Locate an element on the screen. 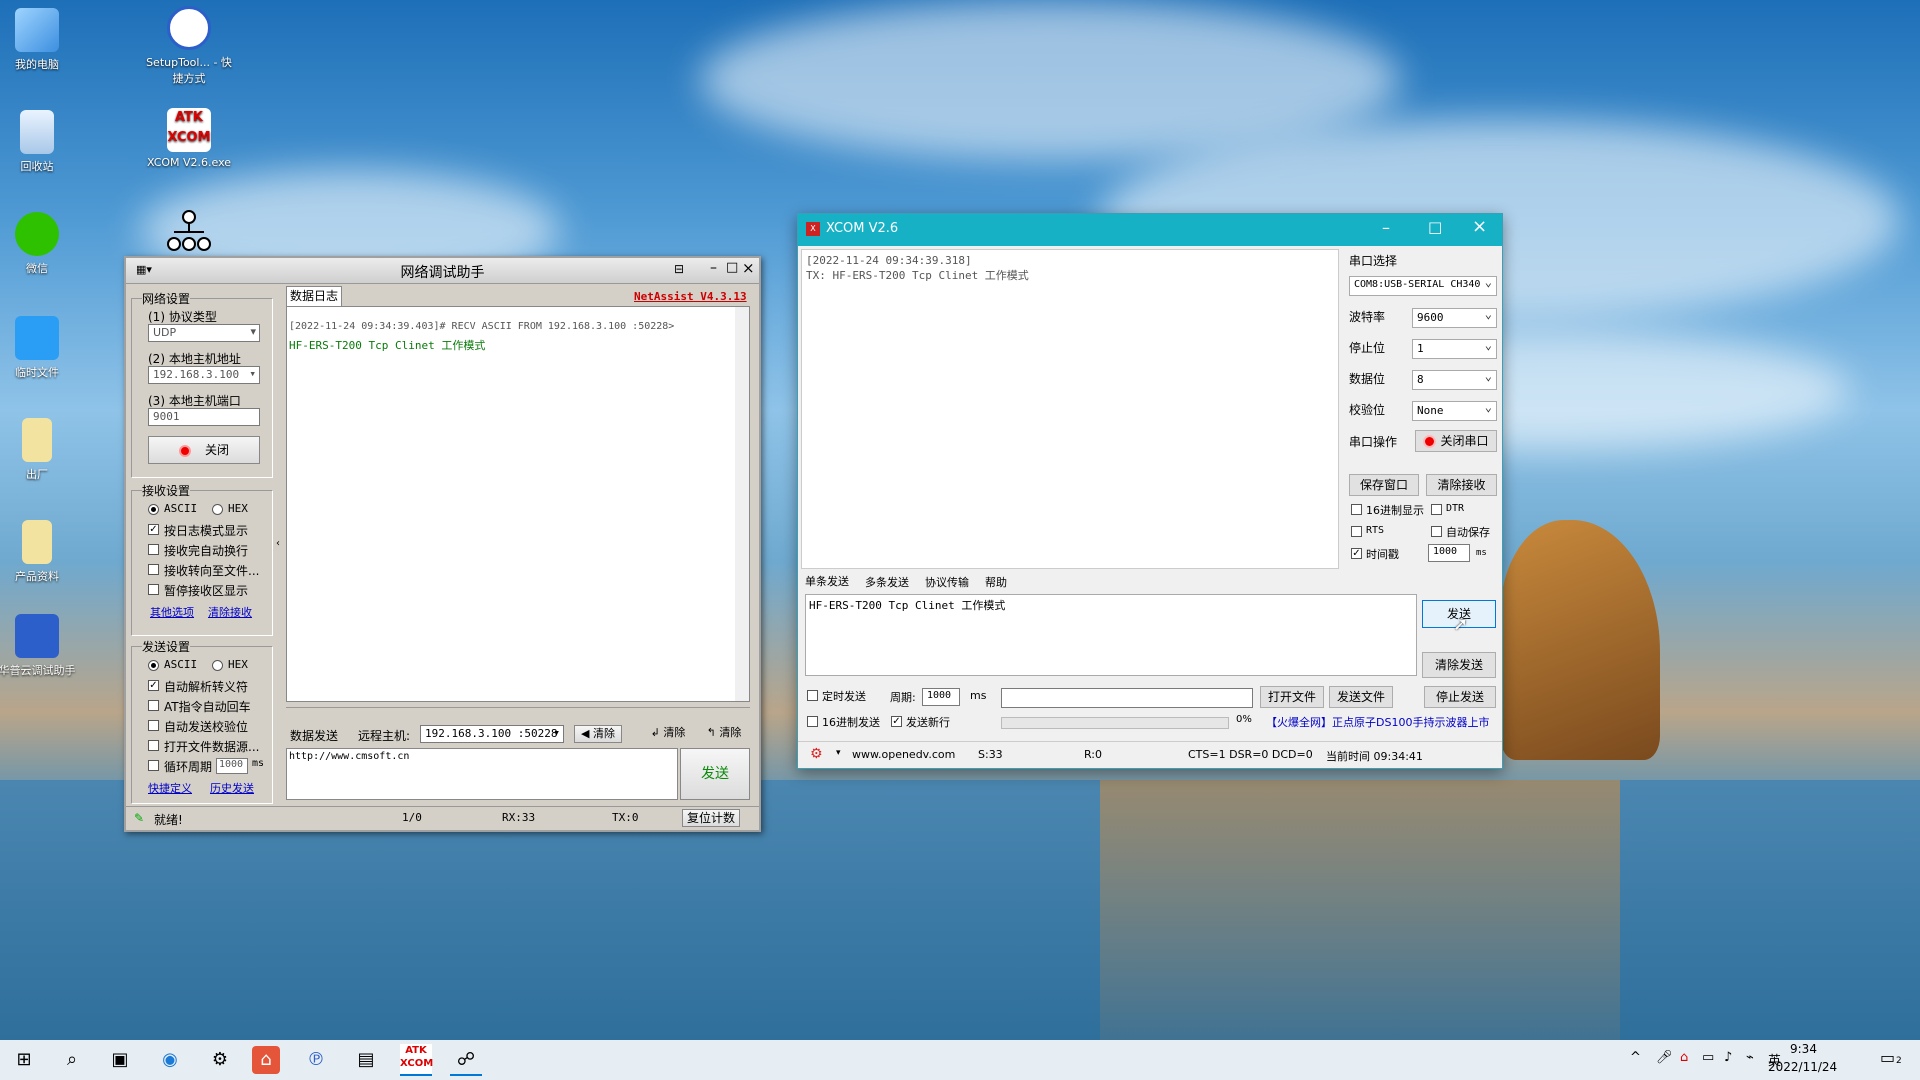  rts-checkbox is located at coordinates (1356, 531).